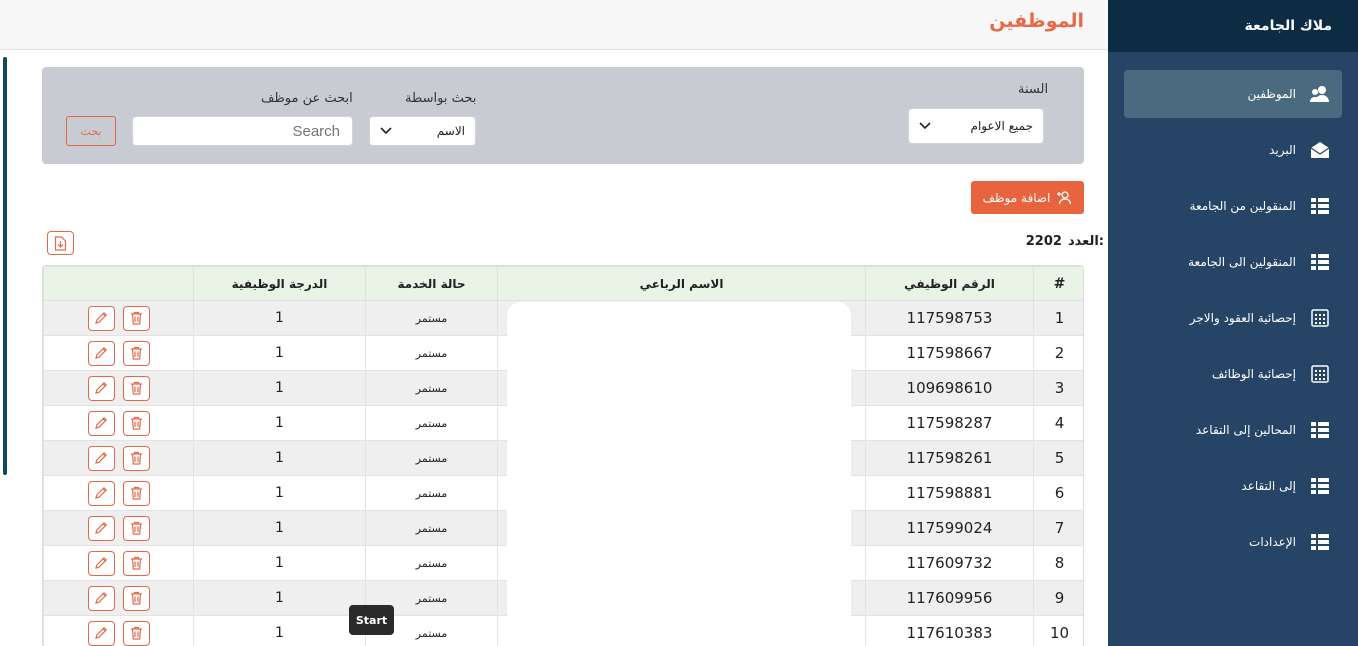 Image resolution: width=1358 pixels, height=646 pixels. I want to click on users-icon, so click(1320, 94).